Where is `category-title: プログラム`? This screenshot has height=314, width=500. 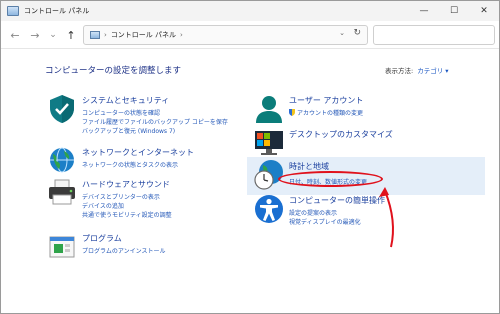
category-title: プログラム is located at coordinates (102, 238).